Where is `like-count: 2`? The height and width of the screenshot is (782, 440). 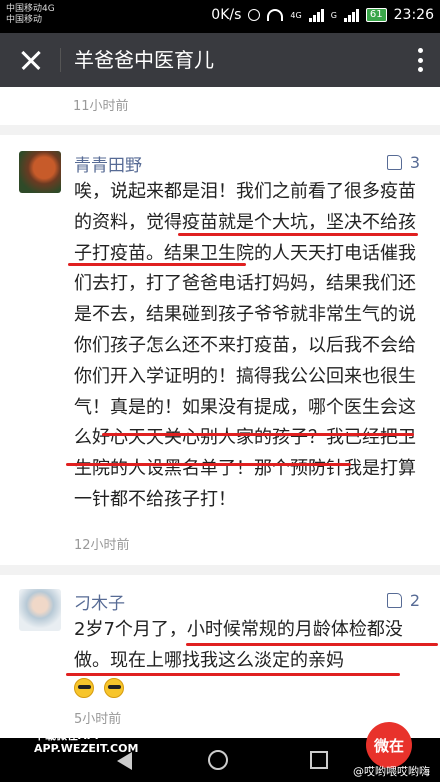
like-count: 2 is located at coordinates (414, 600).